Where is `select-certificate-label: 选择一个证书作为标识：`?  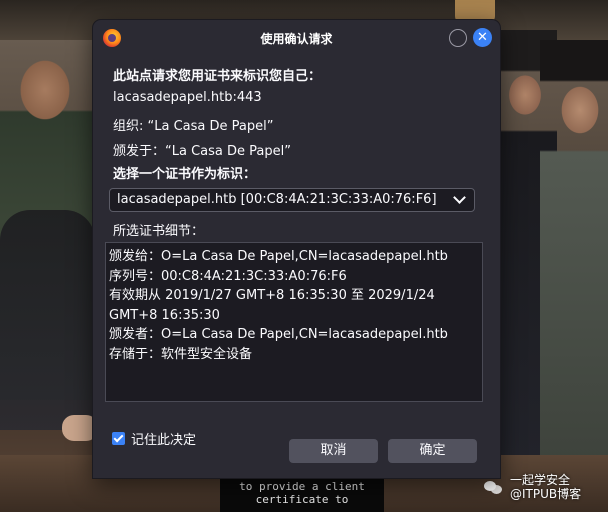 select-certificate-label: 选择一个证书作为标识： is located at coordinates (185, 174).